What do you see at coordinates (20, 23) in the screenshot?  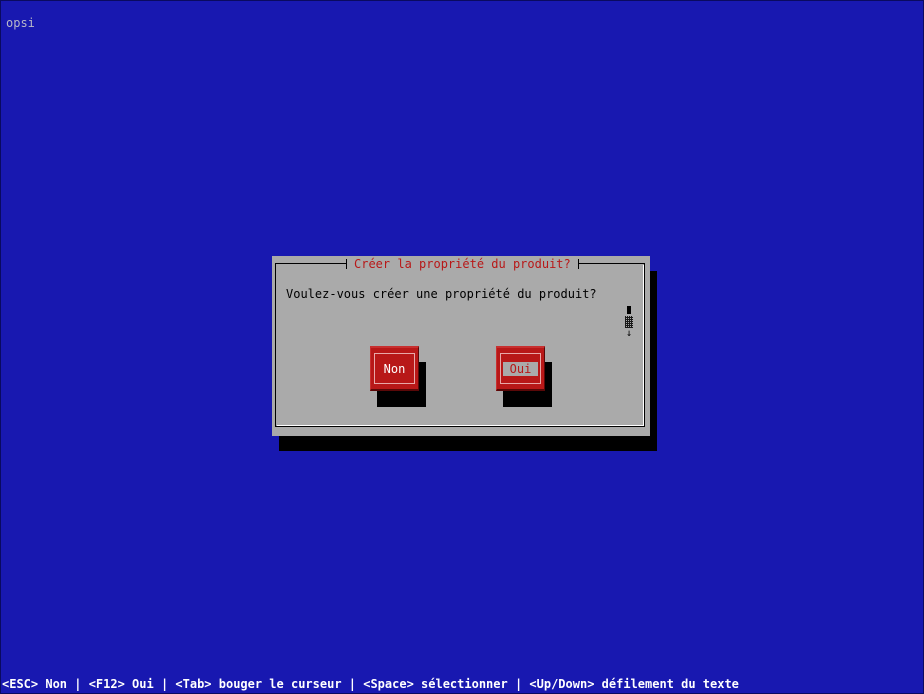 I see `app-title: opsi` at bounding box center [20, 23].